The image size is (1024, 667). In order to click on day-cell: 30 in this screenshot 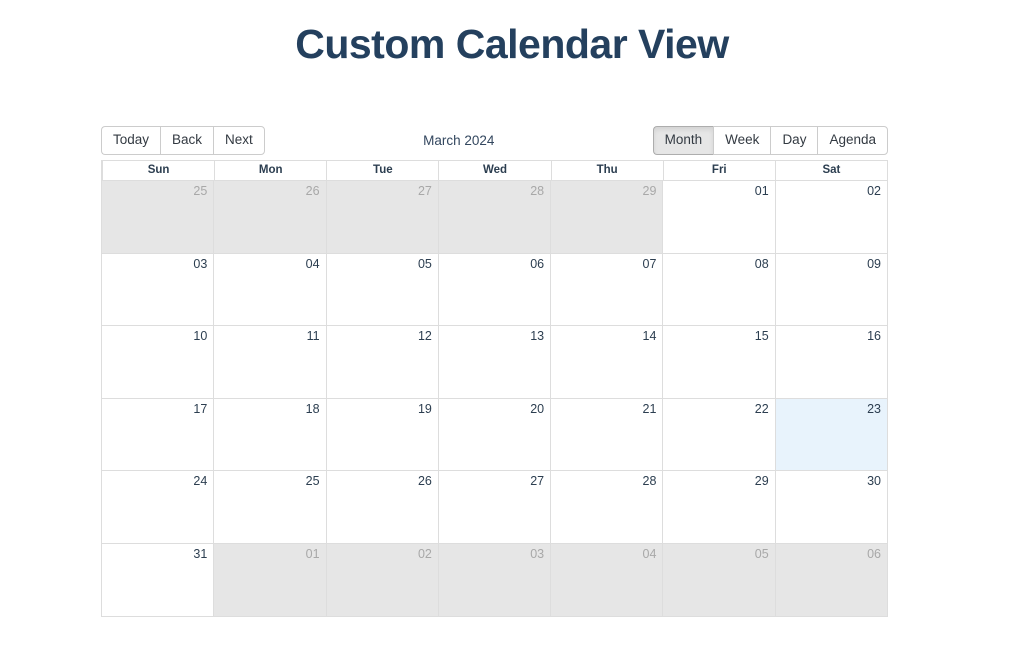, I will do `click(830, 507)`.